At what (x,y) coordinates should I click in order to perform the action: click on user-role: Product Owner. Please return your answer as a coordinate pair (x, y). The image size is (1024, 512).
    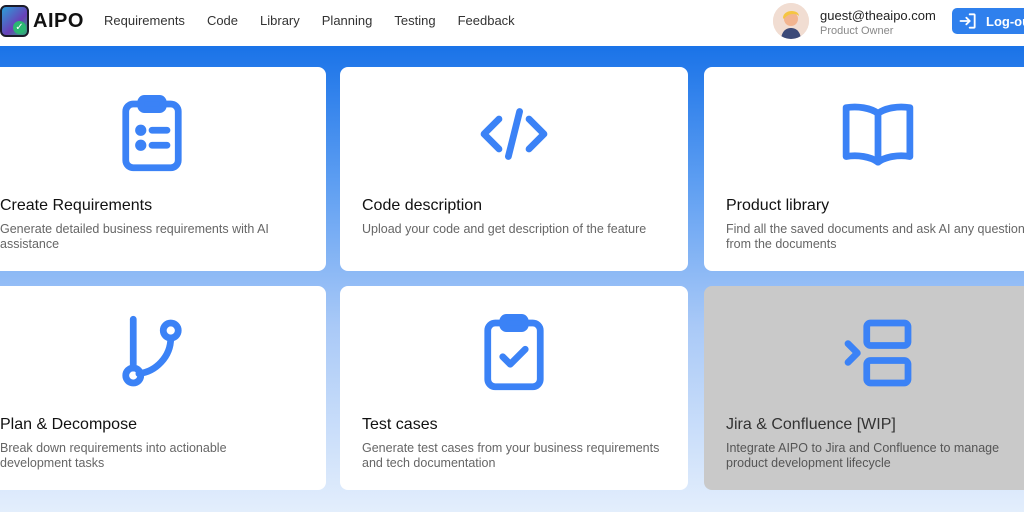
    Looking at the image, I should click on (857, 31).